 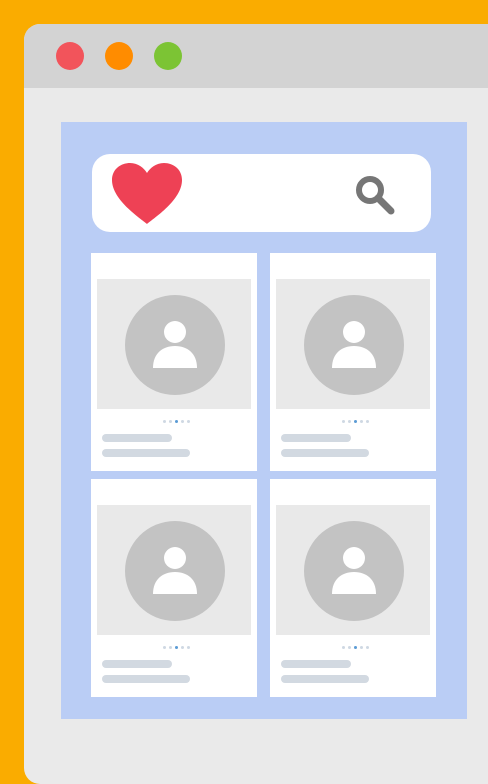 What do you see at coordinates (70, 56) in the screenshot?
I see `close-icon` at bounding box center [70, 56].